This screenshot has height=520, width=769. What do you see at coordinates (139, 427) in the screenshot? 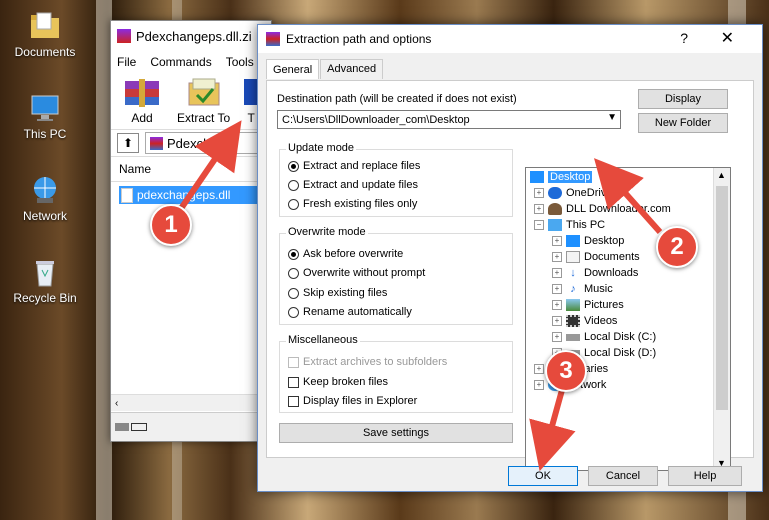
I see `key-icon` at bounding box center [139, 427].